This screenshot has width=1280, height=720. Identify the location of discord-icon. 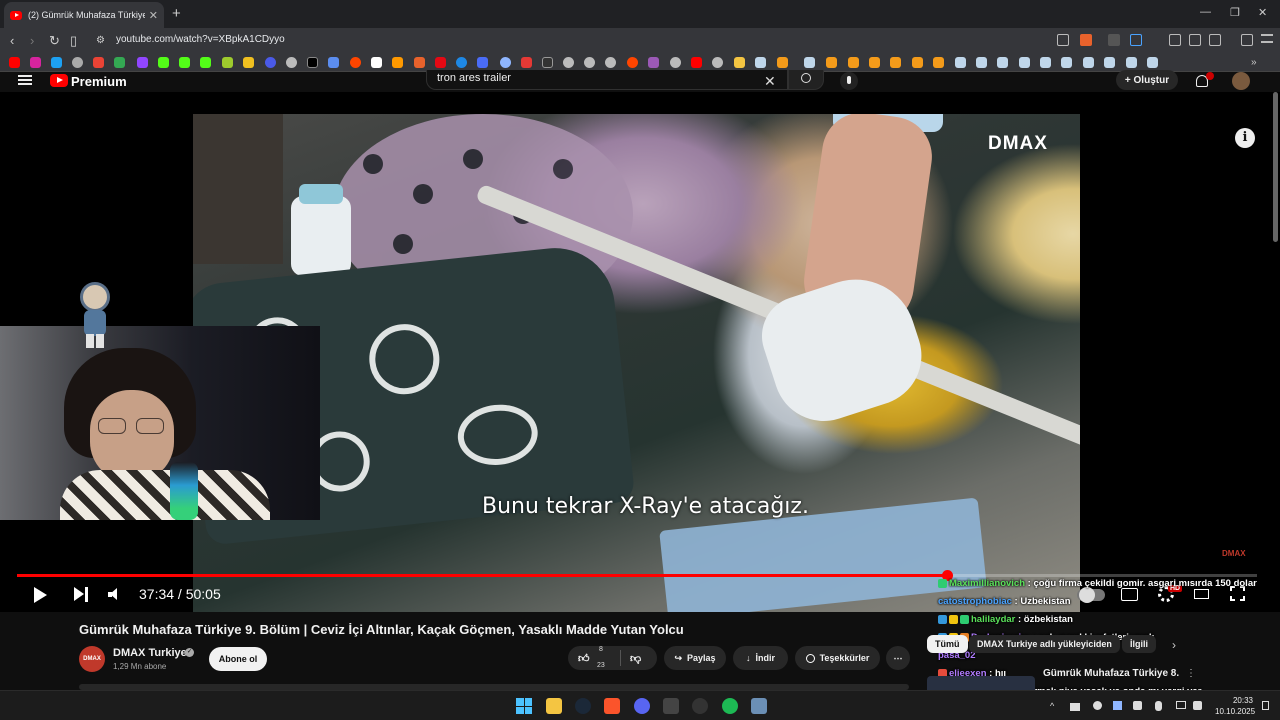
(642, 706).